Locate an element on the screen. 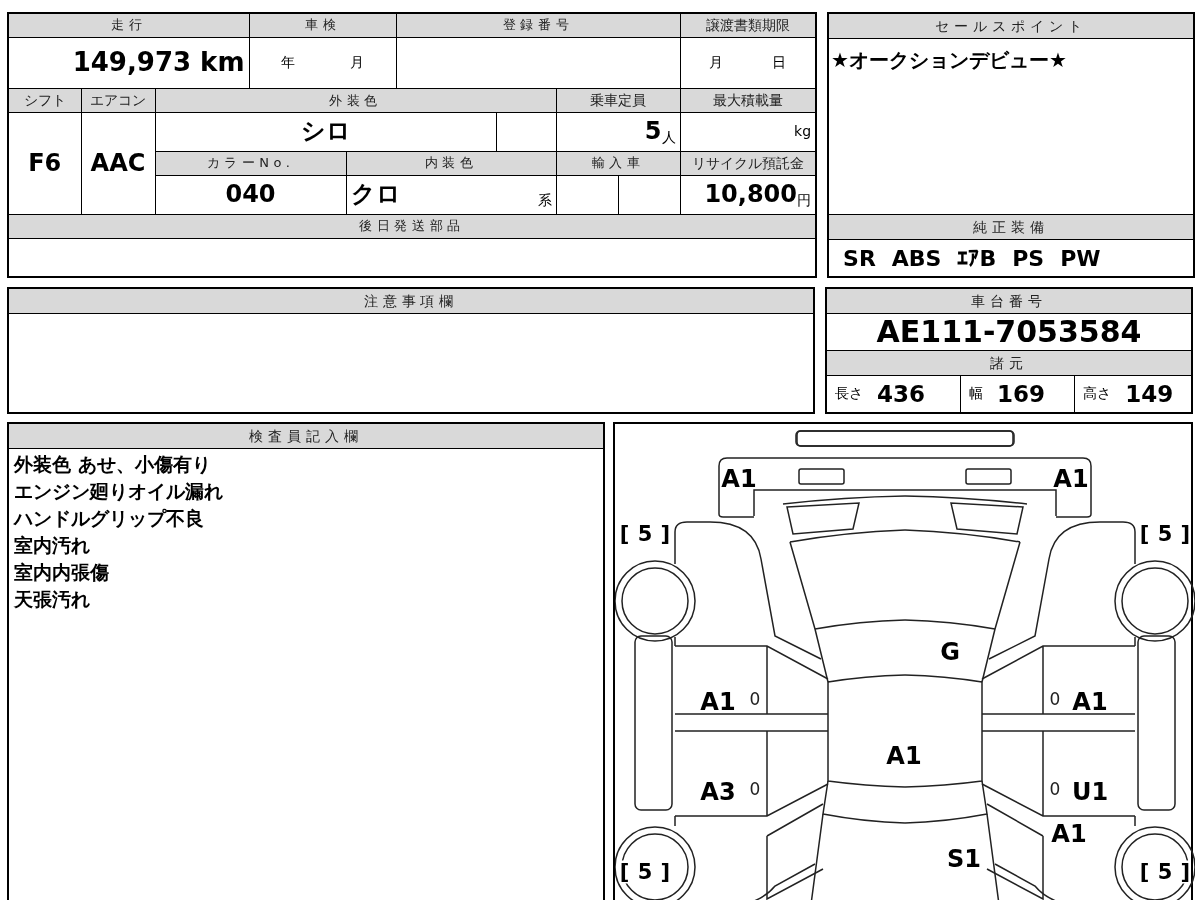 The height and width of the screenshot is (900, 1200). equipment-item: ABS is located at coordinates (916, 258).